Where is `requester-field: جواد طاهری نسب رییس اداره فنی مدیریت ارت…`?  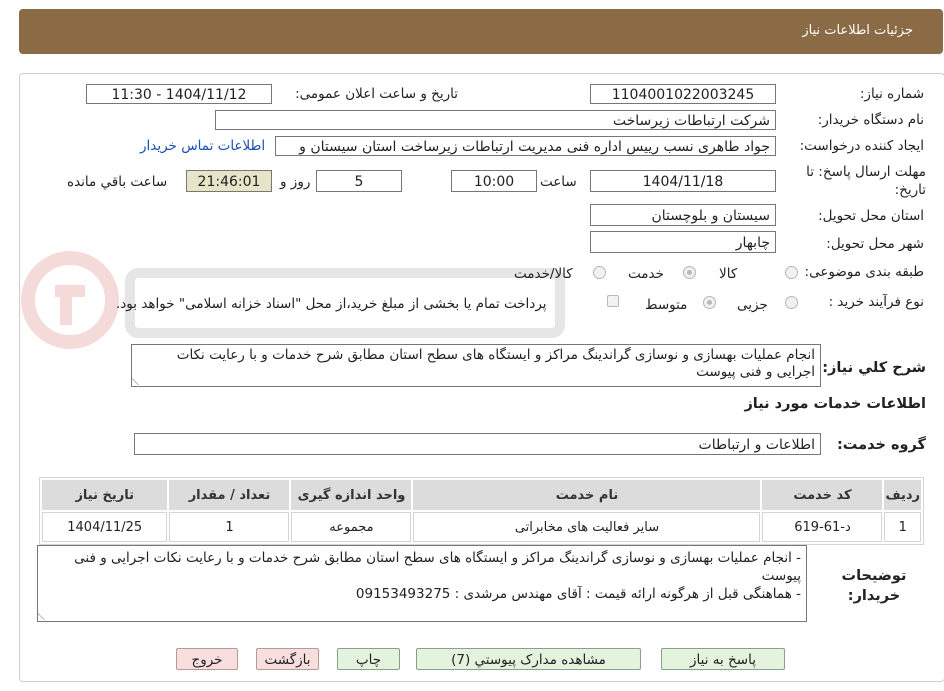
requester-field: جواد طاهری نسب رییس اداره فنی مدیریت ارت… is located at coordinates (525, 146).